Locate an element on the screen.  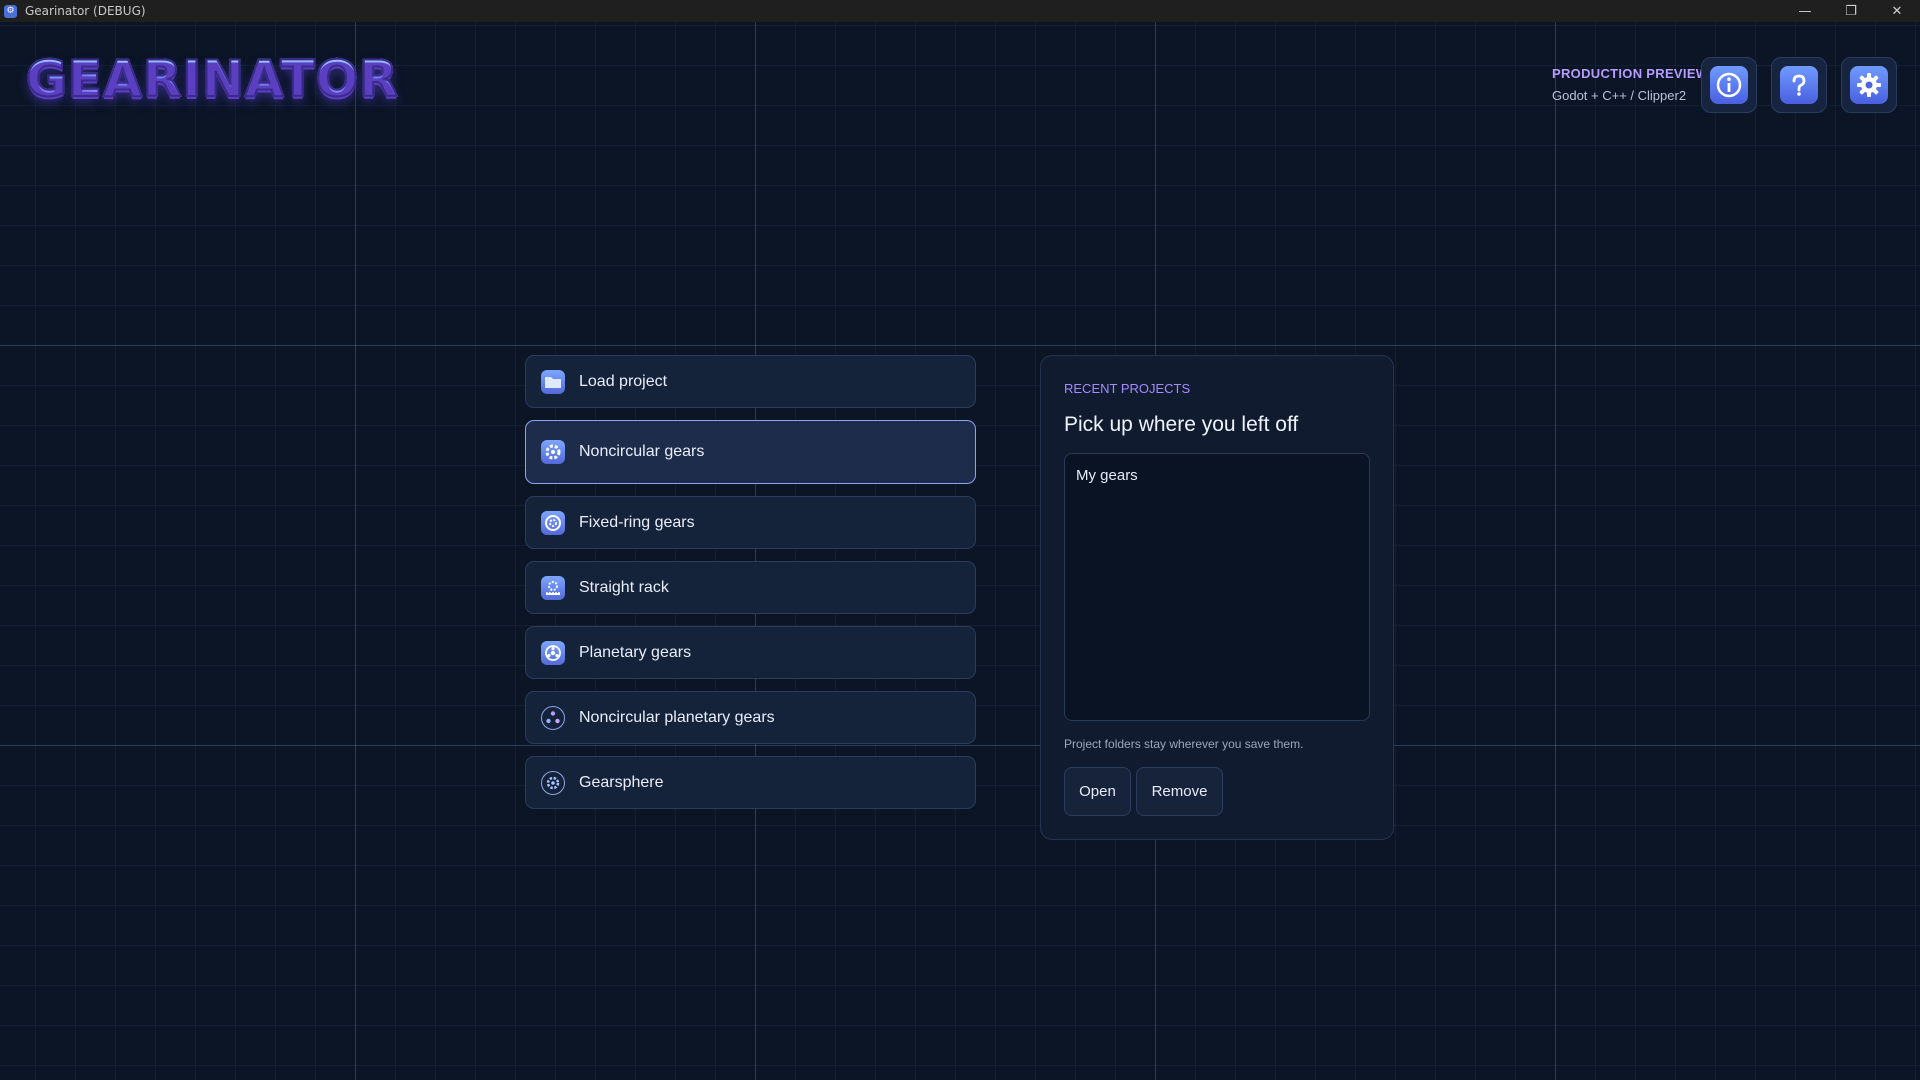
remove-button: Remove is located at coordinates (1179, 791).